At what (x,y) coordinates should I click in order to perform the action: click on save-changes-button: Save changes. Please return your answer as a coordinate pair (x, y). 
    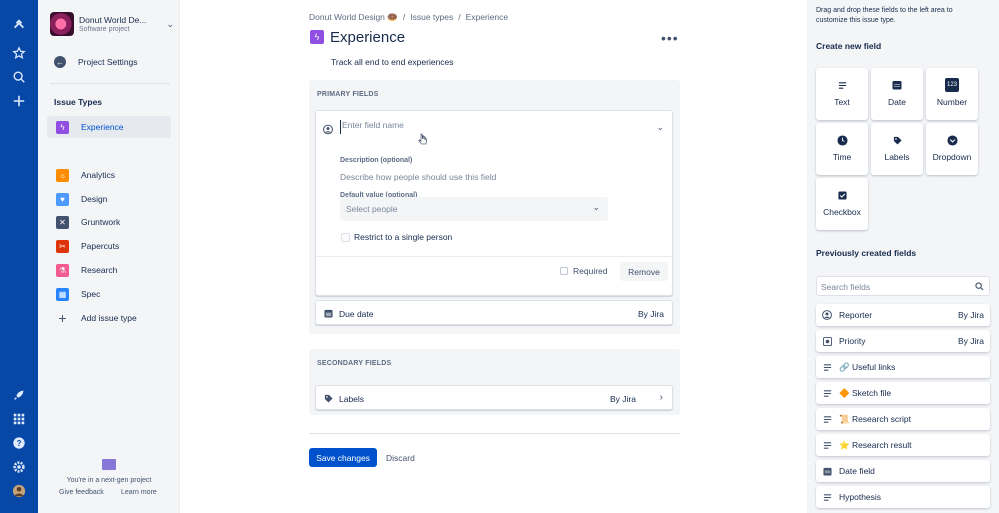
    Looking at the image, I should click on (343, 457).